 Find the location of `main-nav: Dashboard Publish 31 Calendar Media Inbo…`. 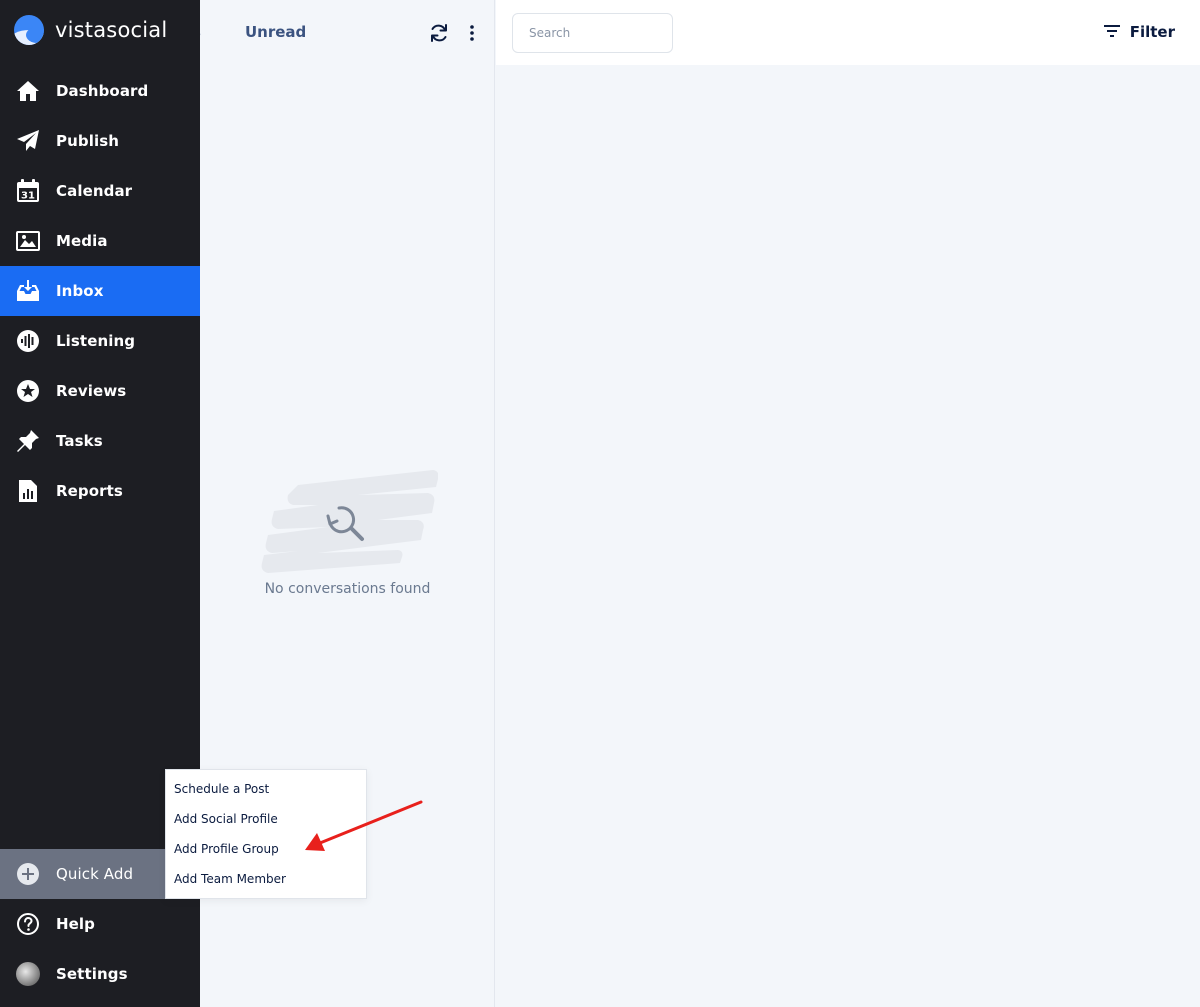

main-nav: Dashboard Publish 31 Calendar Media Inbo… is located at coordinates (100, 291).